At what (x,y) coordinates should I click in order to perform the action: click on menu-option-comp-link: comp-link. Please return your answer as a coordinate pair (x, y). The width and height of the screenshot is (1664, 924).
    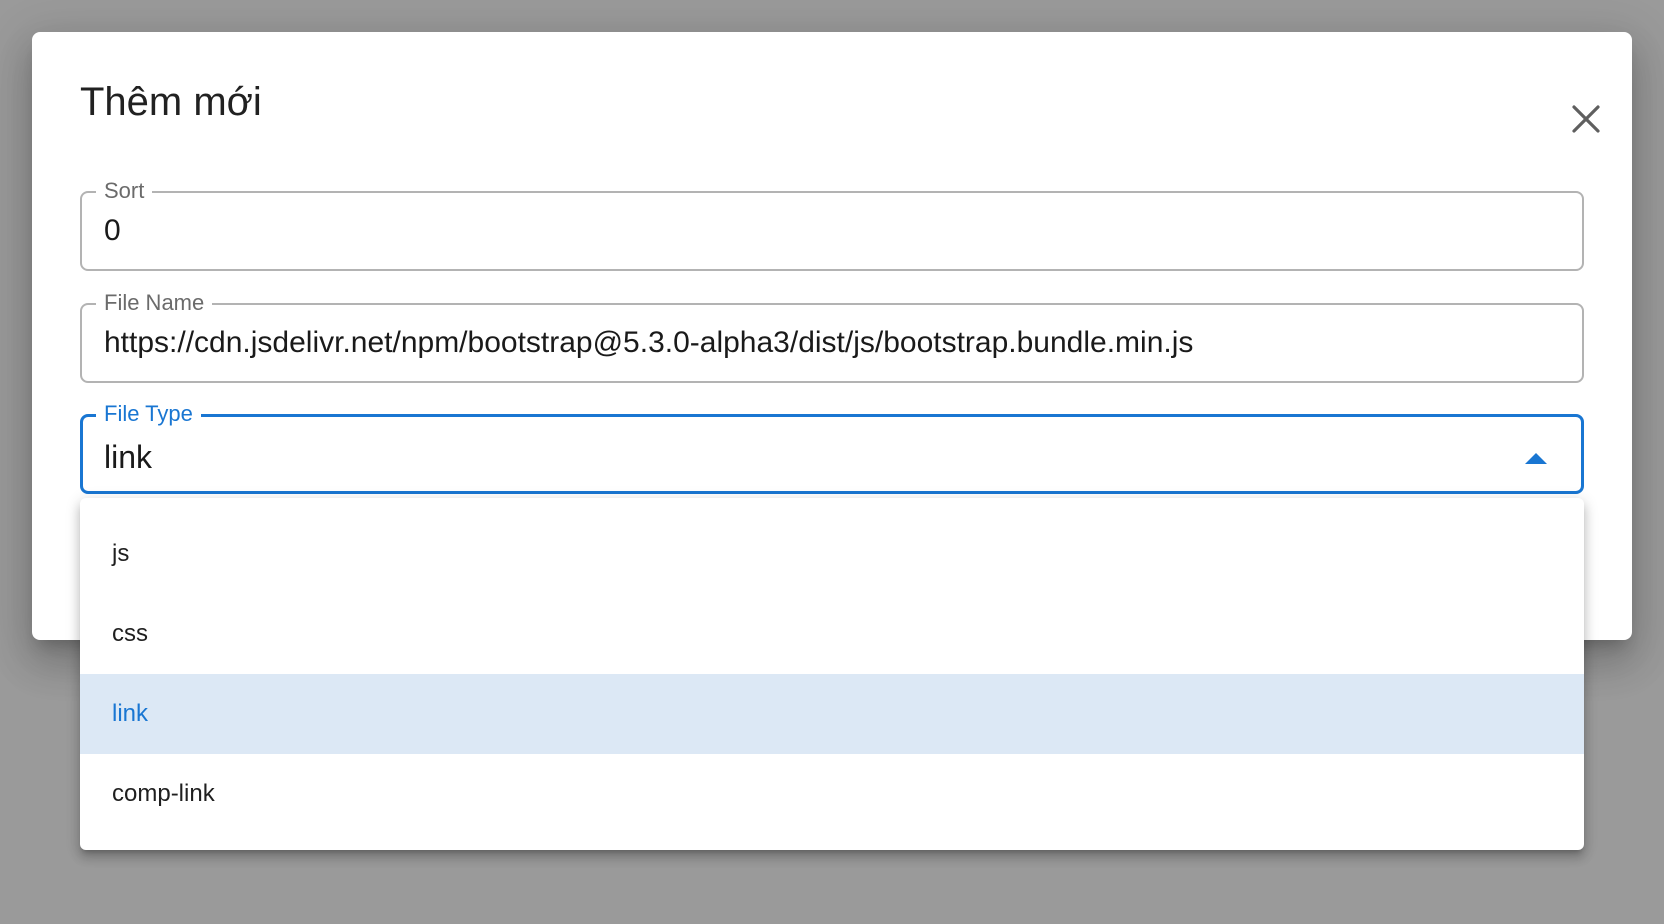
    Looking at the image, I should click on (832, 794).